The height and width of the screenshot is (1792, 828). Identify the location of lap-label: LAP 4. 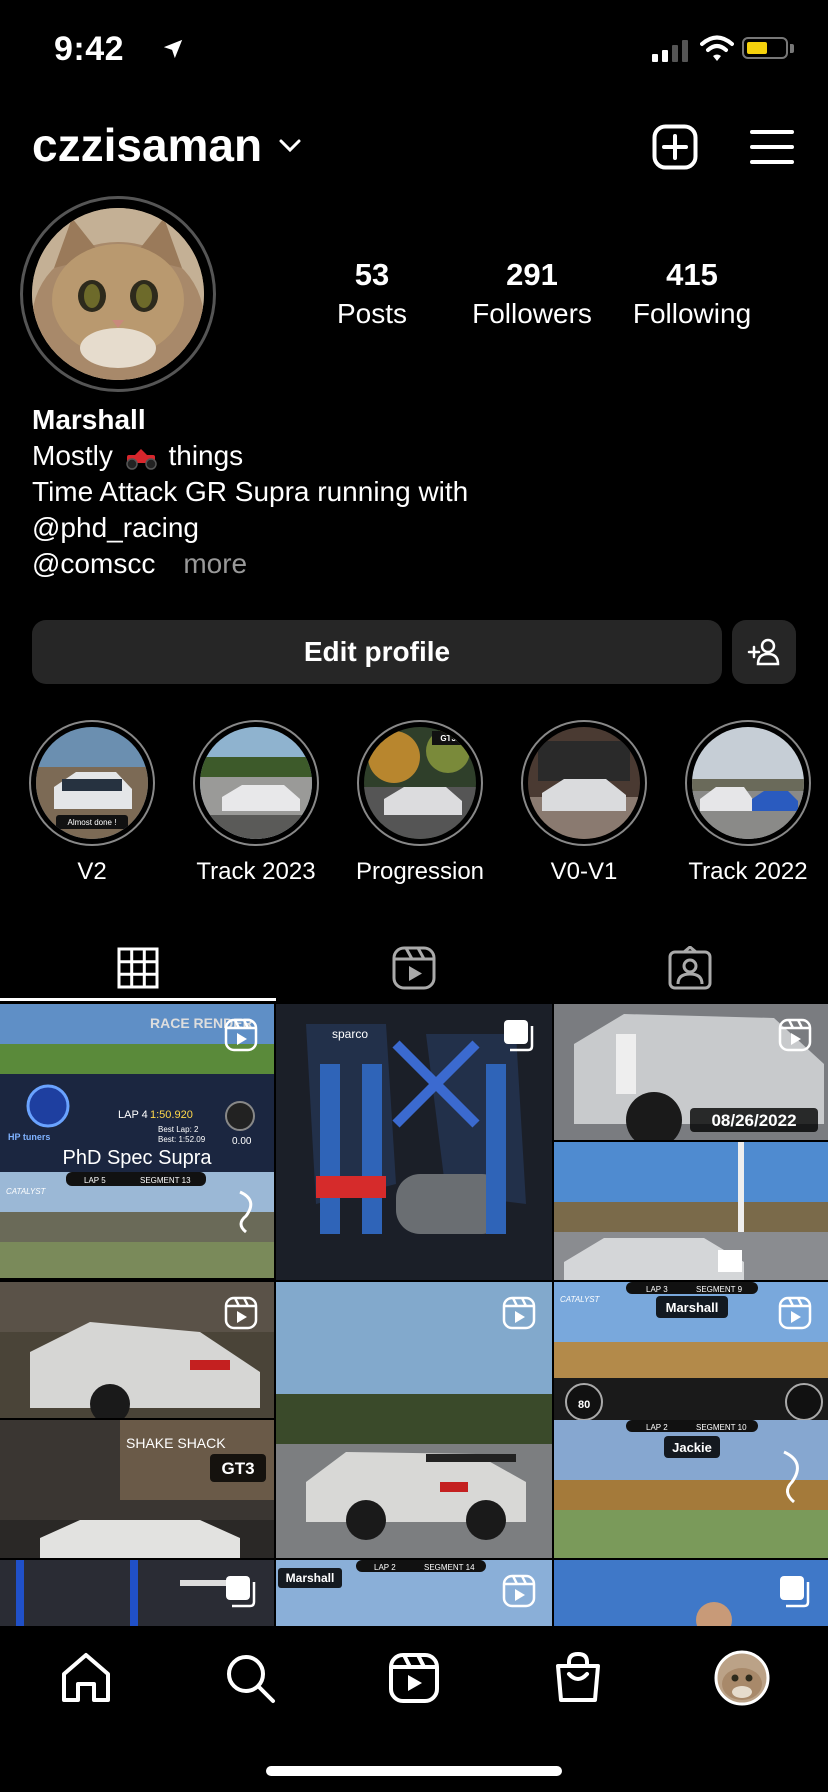
(133, 1115).